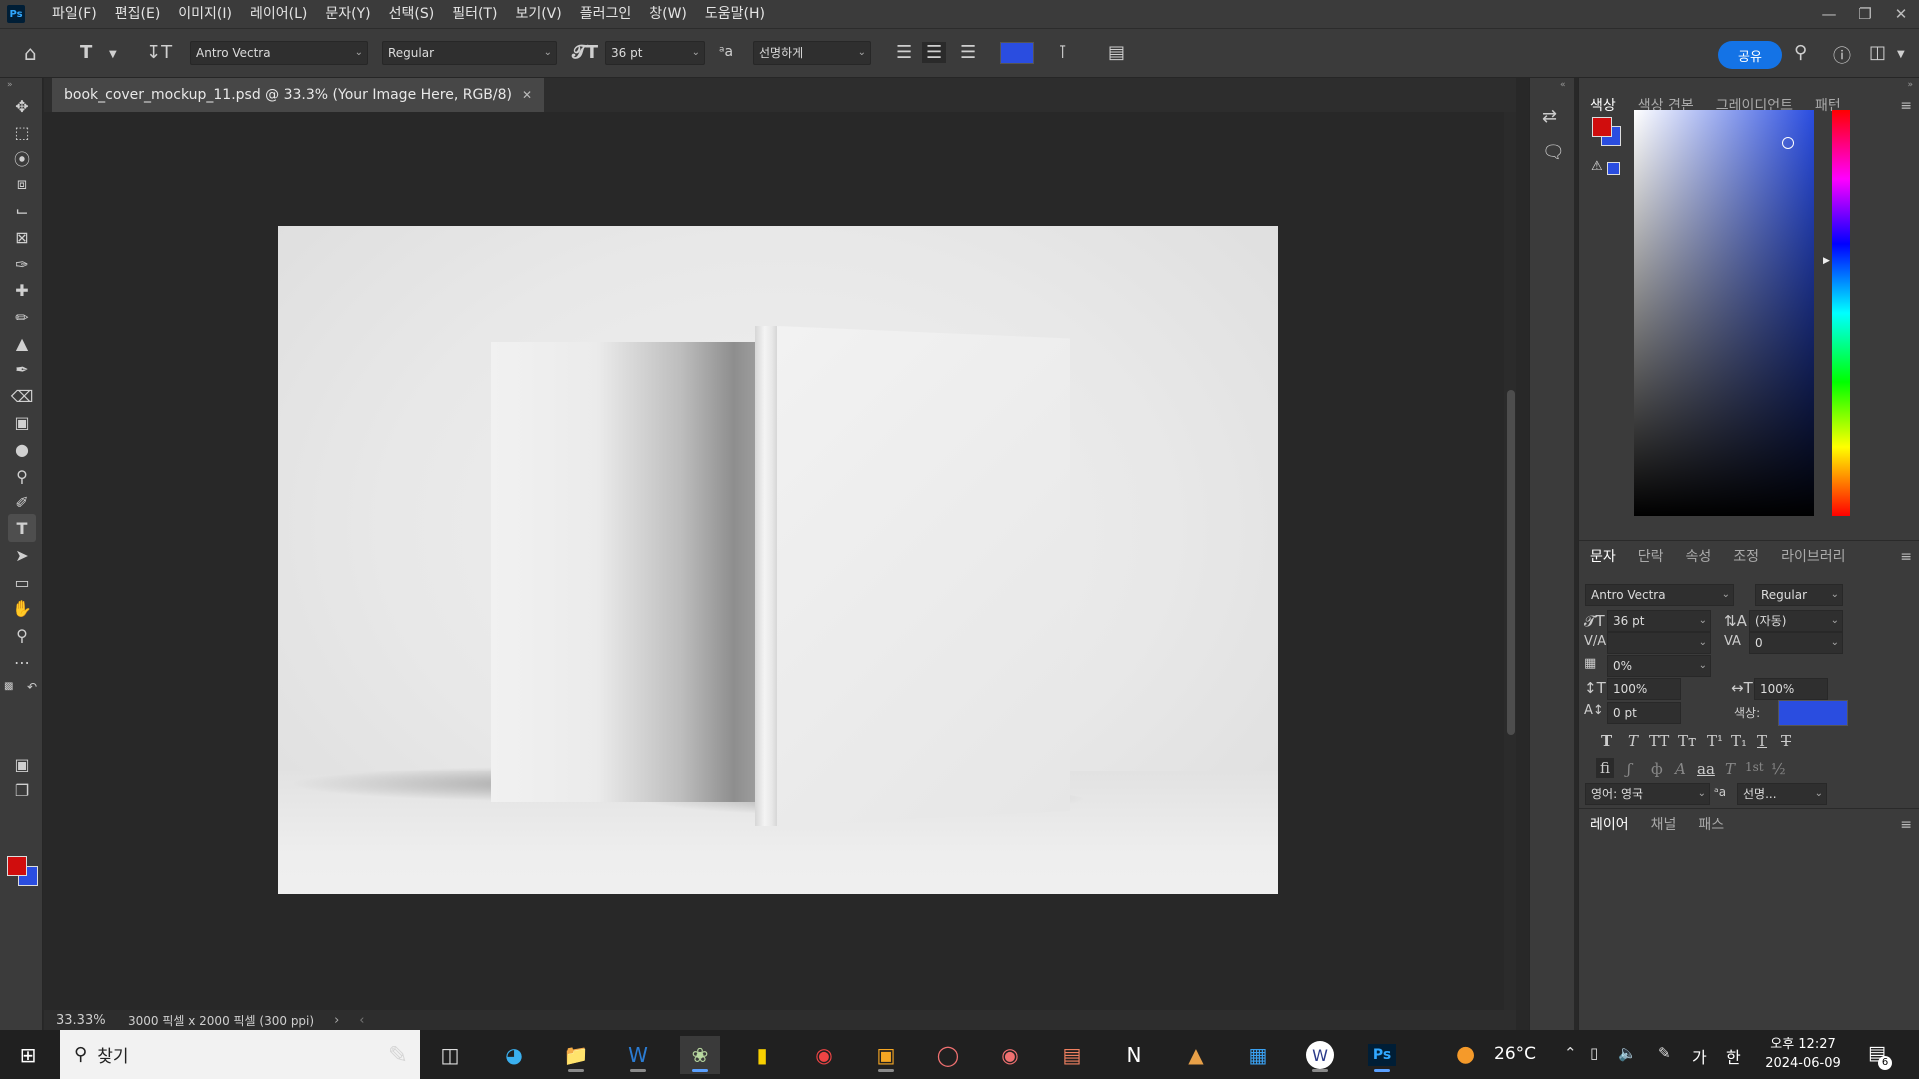  What do you see at coordinates (1633, 741) in the screenshot?
I see `faux-italic-icon: T` at bounding box center [1633, 741].